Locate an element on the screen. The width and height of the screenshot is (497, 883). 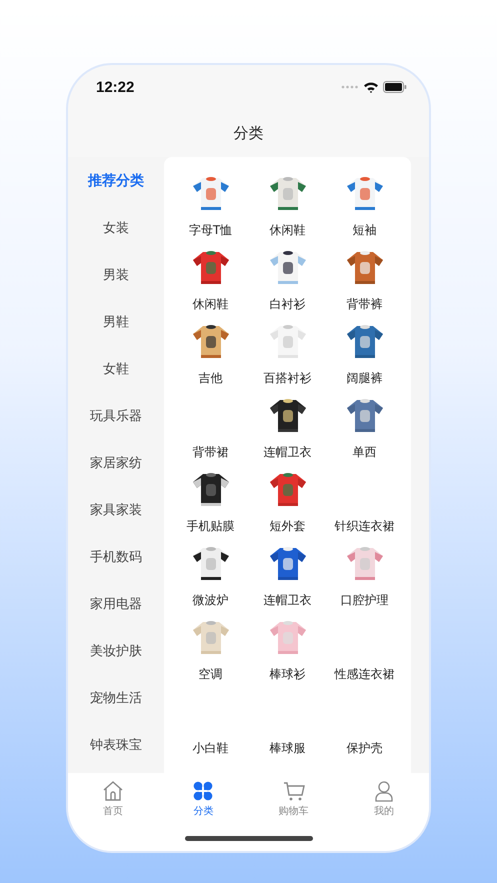
product-item: 字母T恤 is located at coordinates (210, 230).